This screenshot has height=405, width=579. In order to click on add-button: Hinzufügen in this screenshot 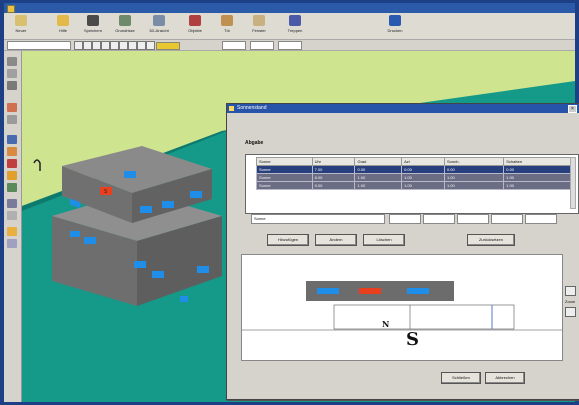, I will do `click(288, 240)`.